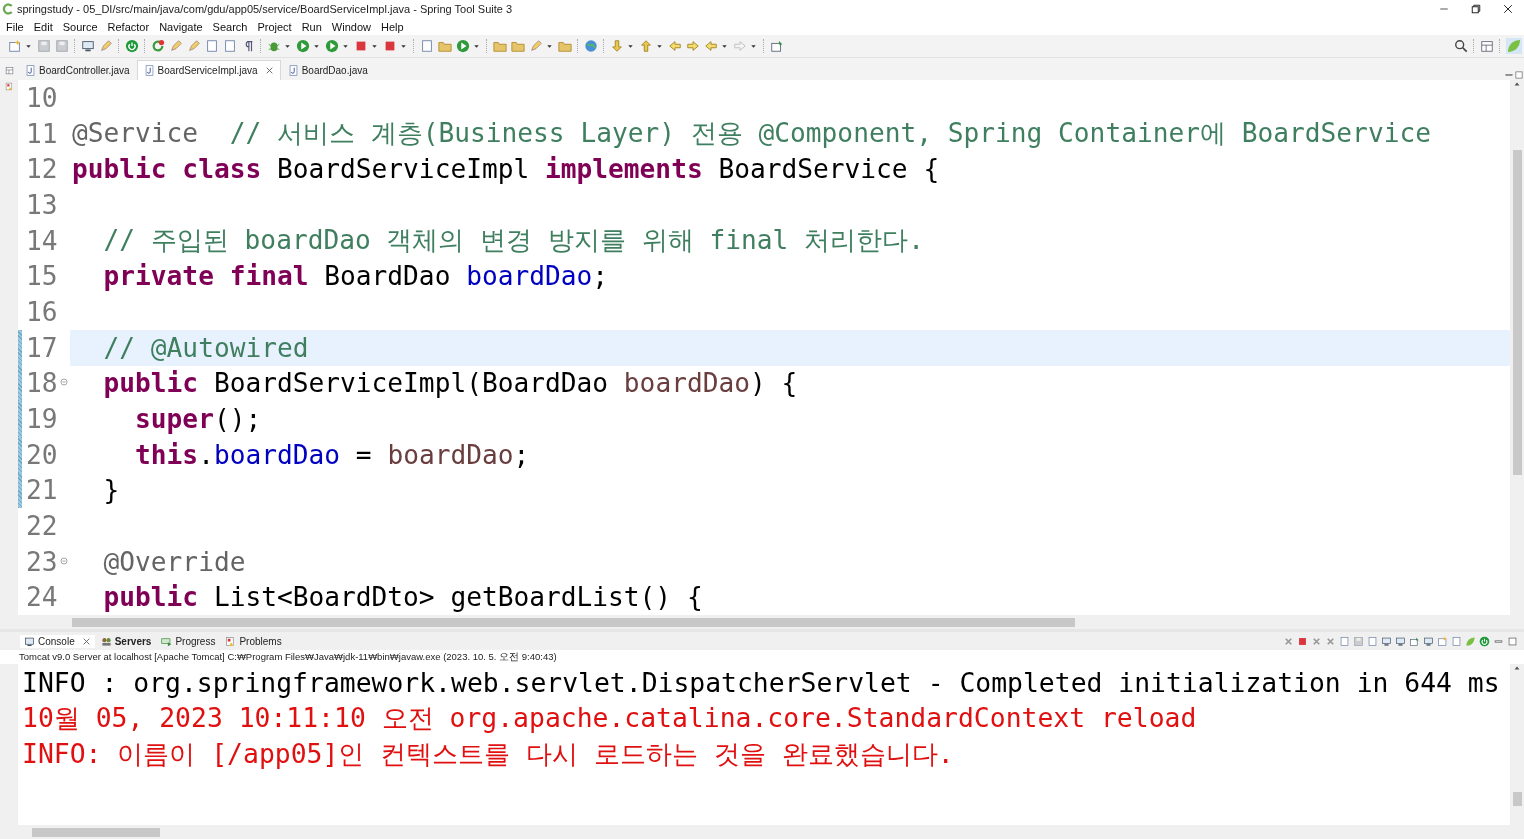 This screenshot has height=839, width=1524. Describe the element at coordinates (158, 46) in the screenshot. I see `refresh-icon` at that location.